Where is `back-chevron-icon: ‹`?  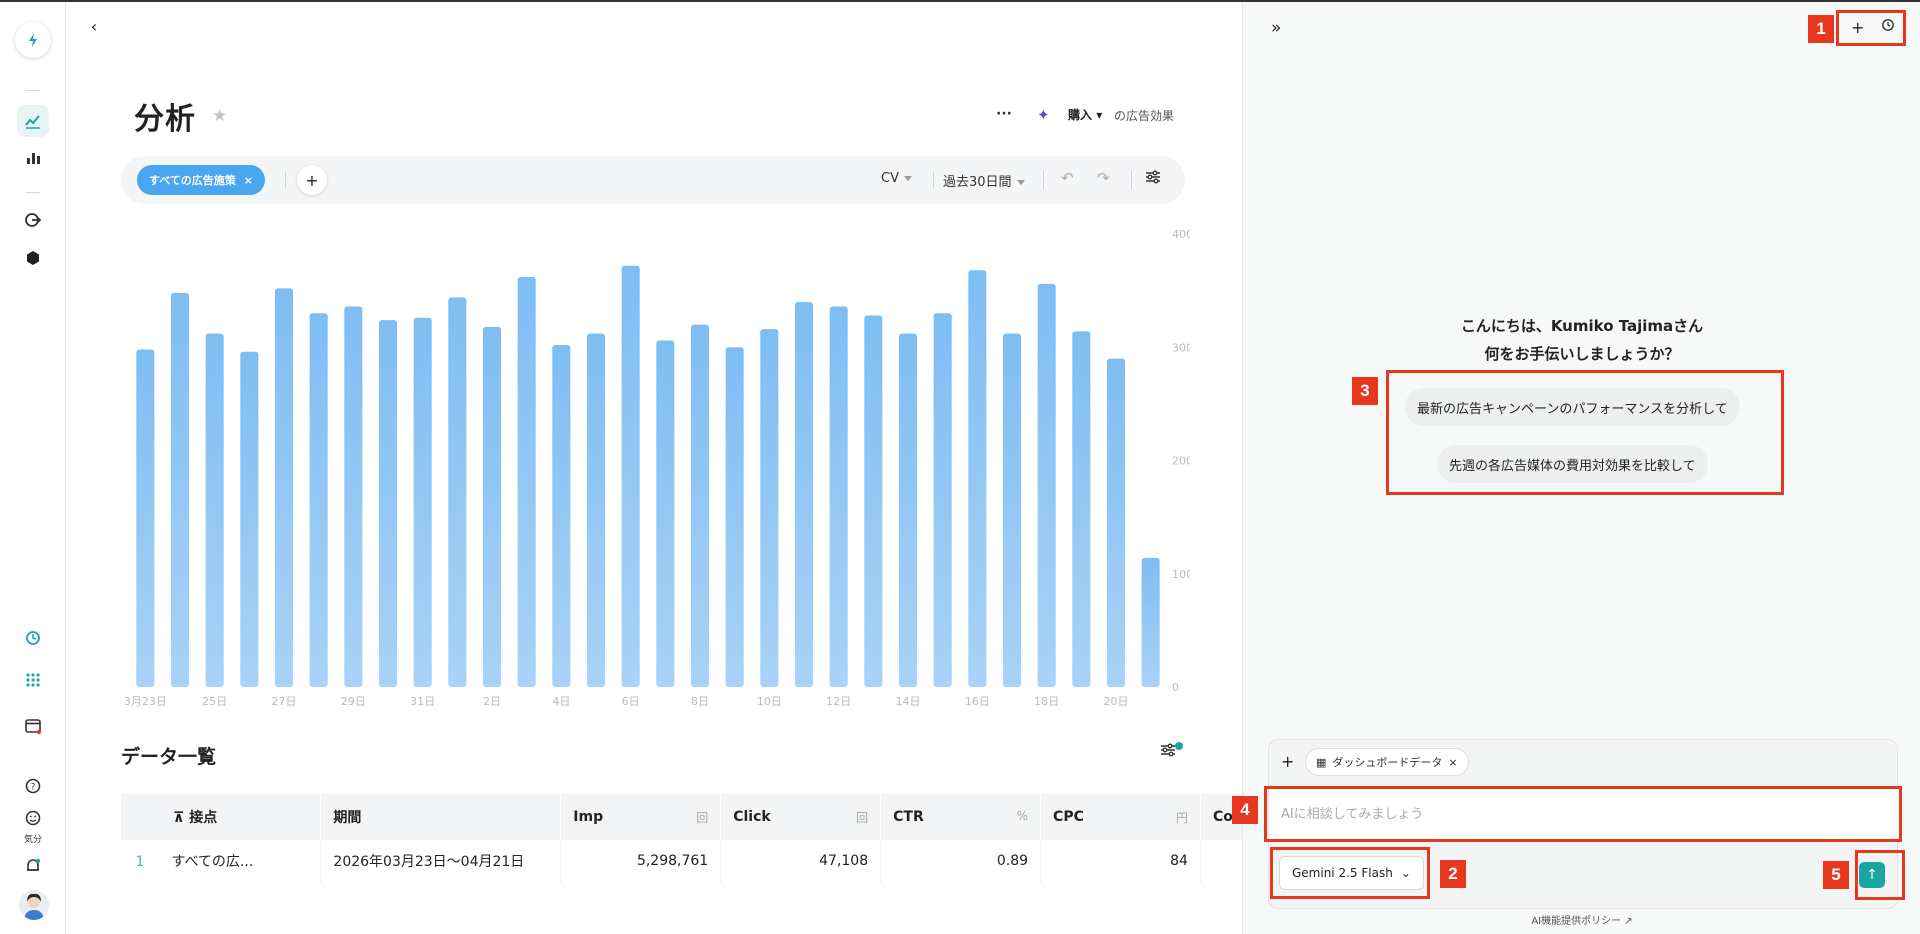
back-chevron-icon: ‹ is located at coordinates (94, 26).